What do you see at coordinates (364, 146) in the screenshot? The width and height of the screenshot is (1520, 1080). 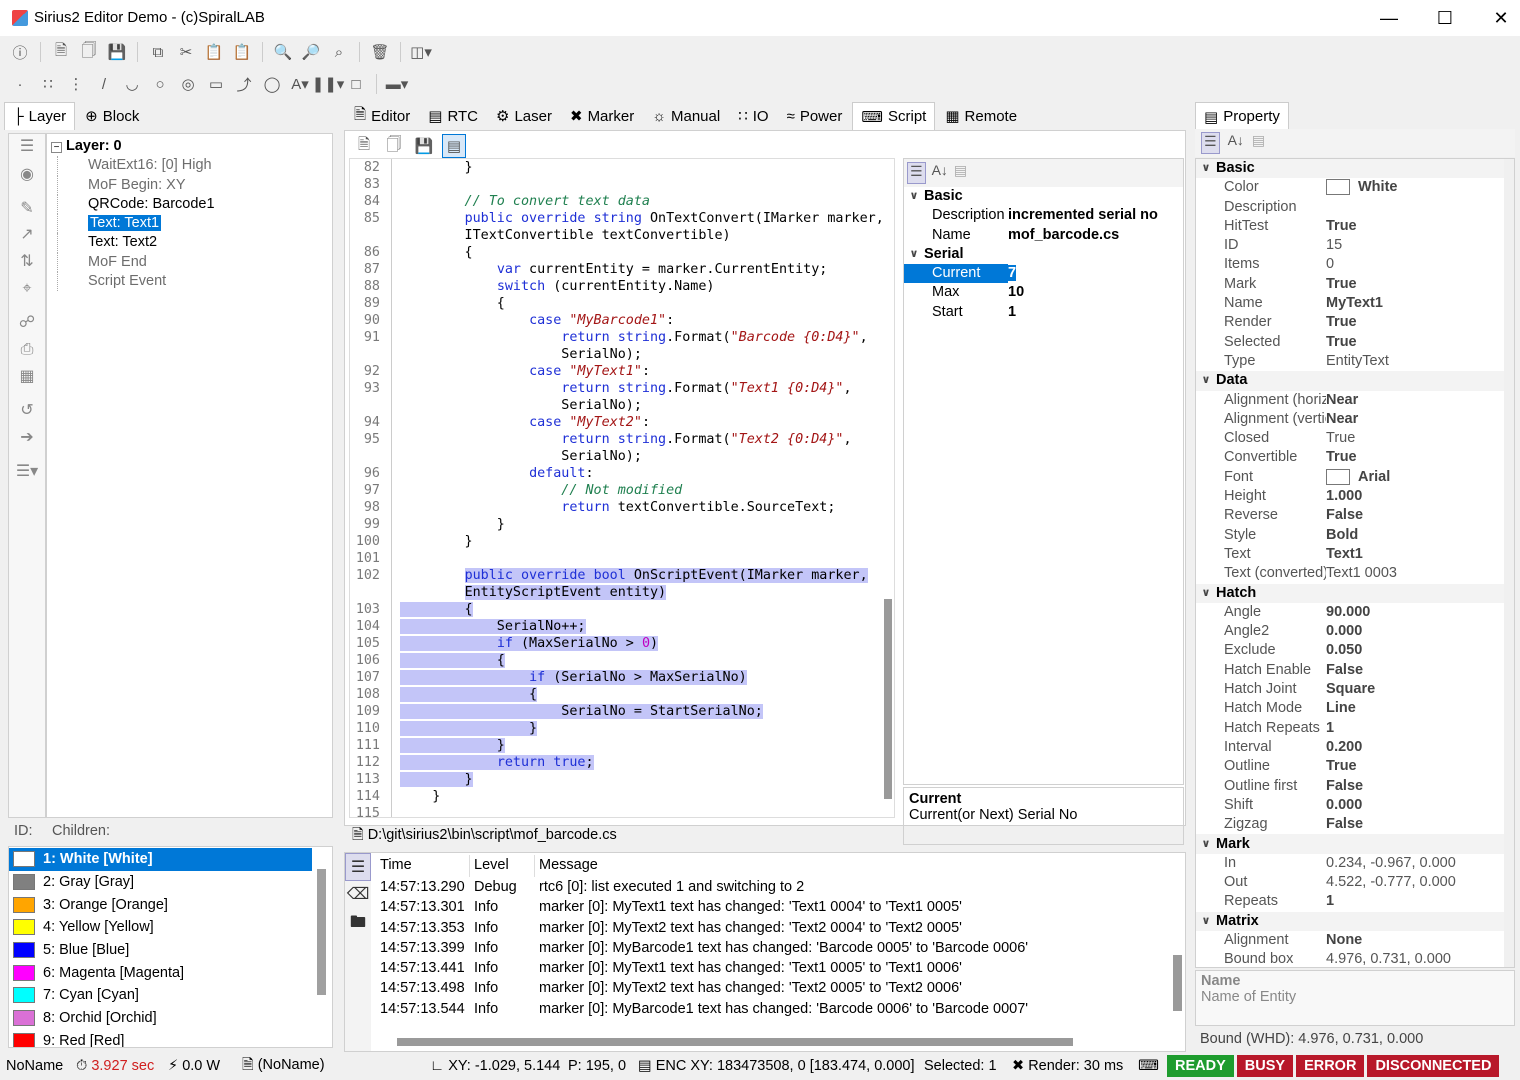 I see `new-script-icon: 🗎` at bounding box center [364, 146].